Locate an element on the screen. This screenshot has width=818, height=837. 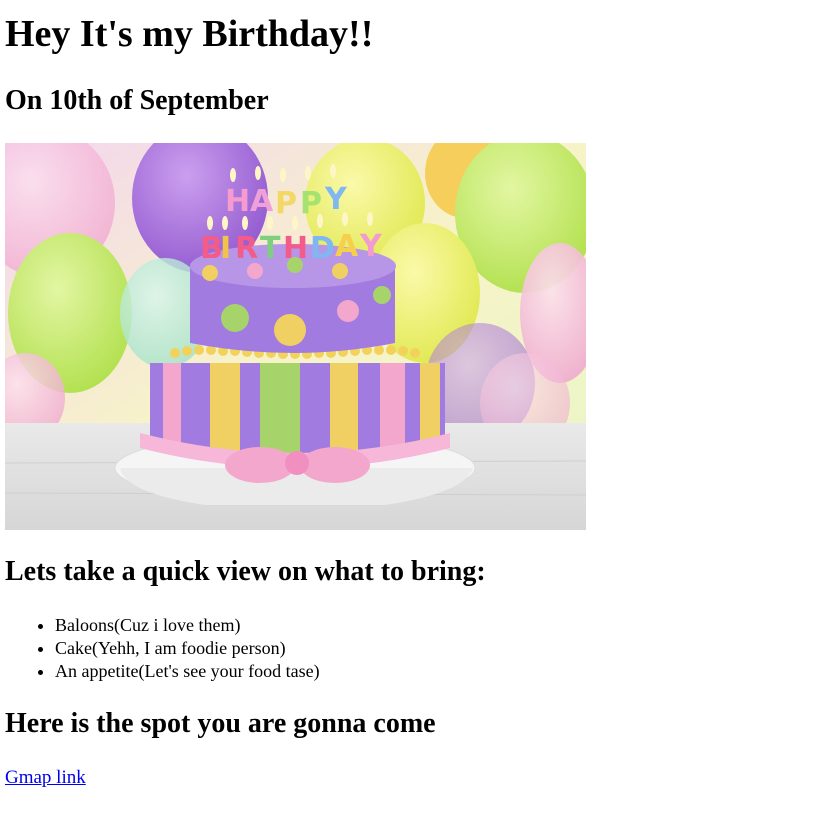
page-title: Hey It's my Birthday!! is located at coordinates (189, 34).